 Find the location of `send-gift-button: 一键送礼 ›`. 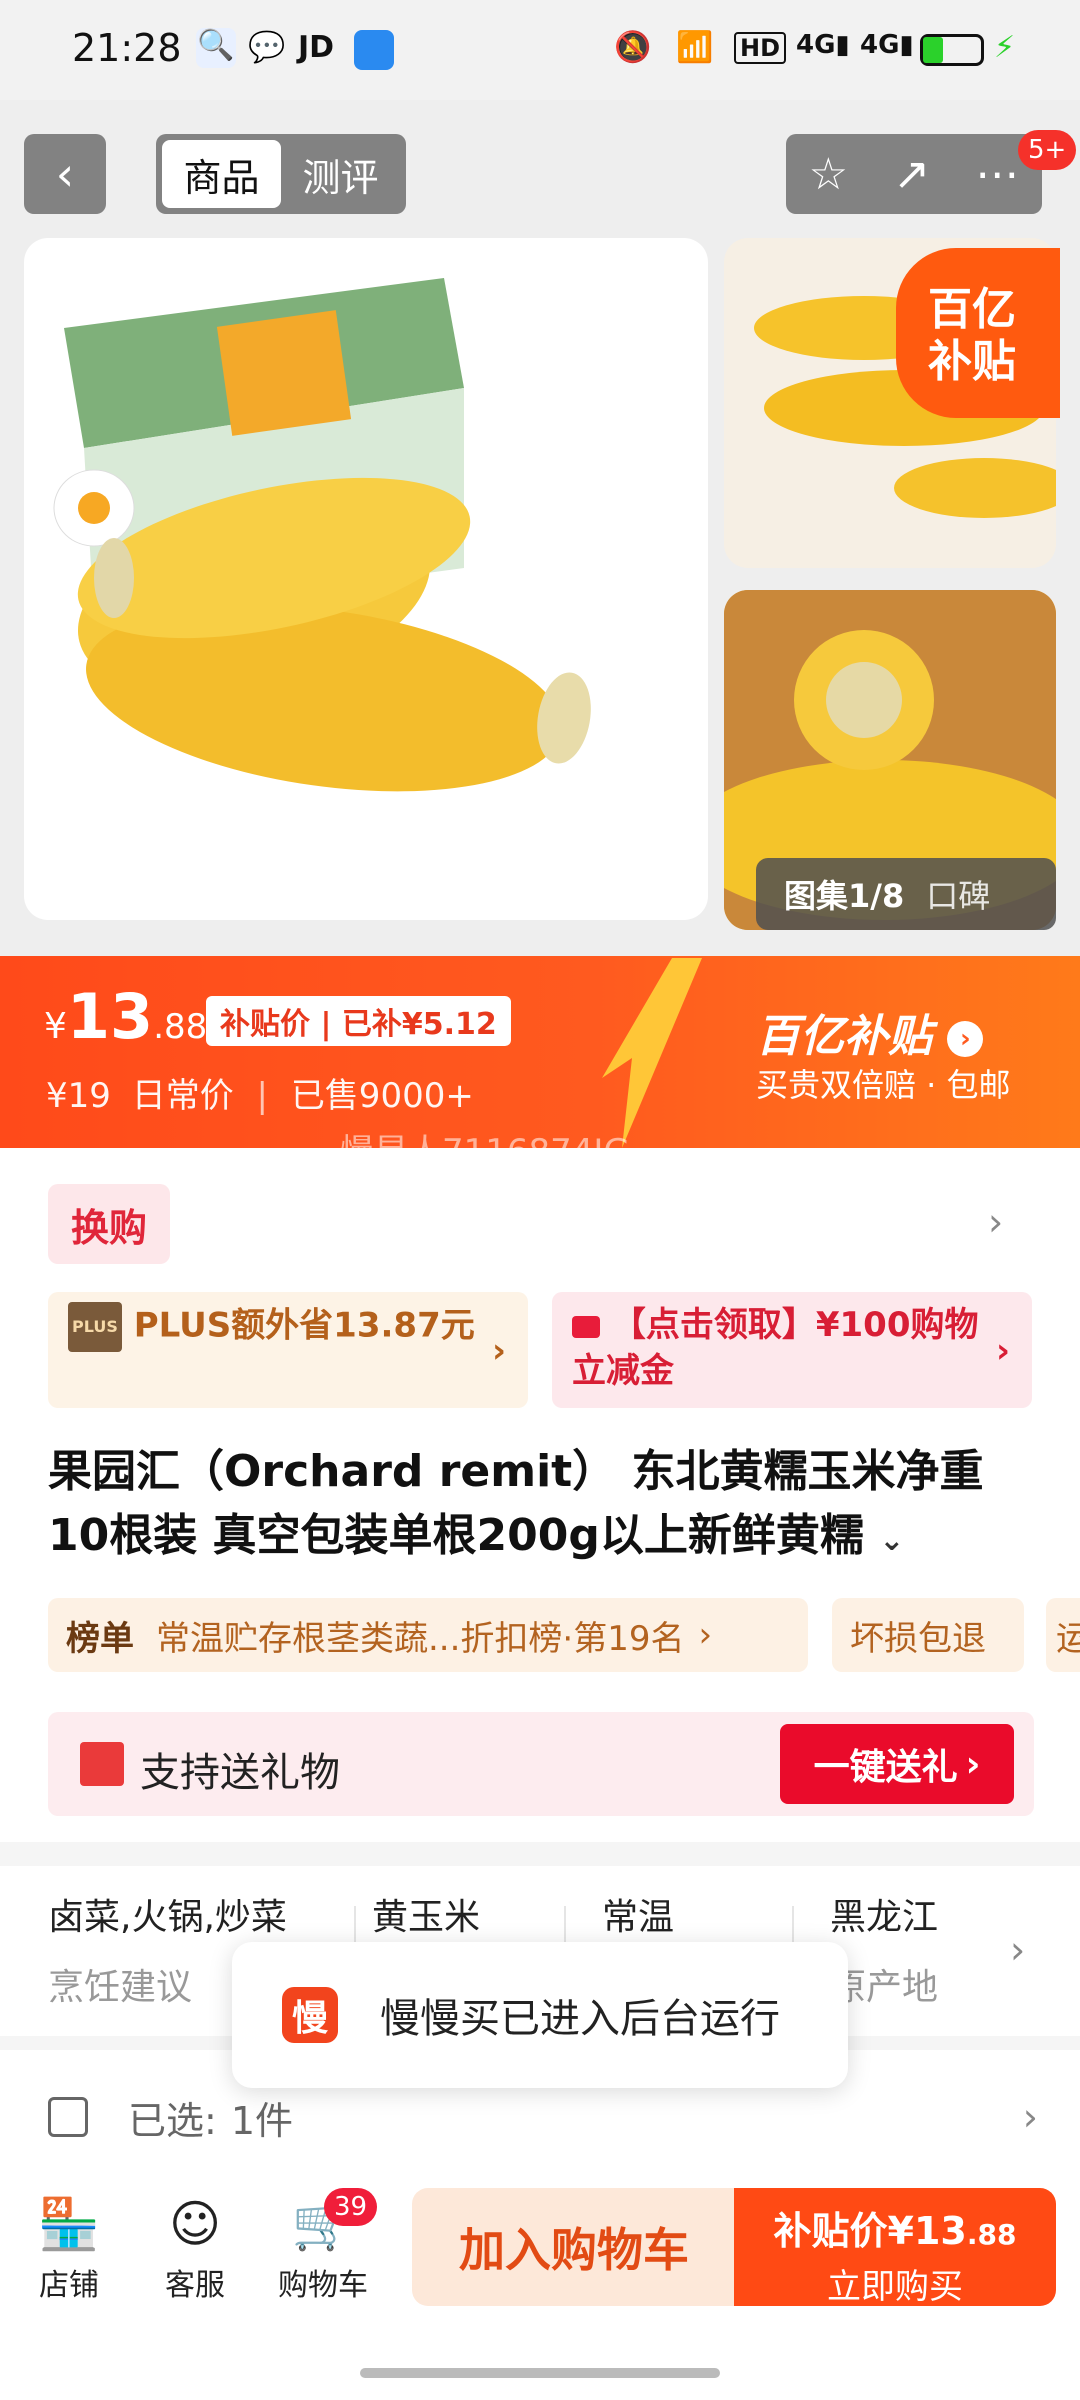

send-gift-button: 一键送礼 › is located at coordinates (897, 1764).